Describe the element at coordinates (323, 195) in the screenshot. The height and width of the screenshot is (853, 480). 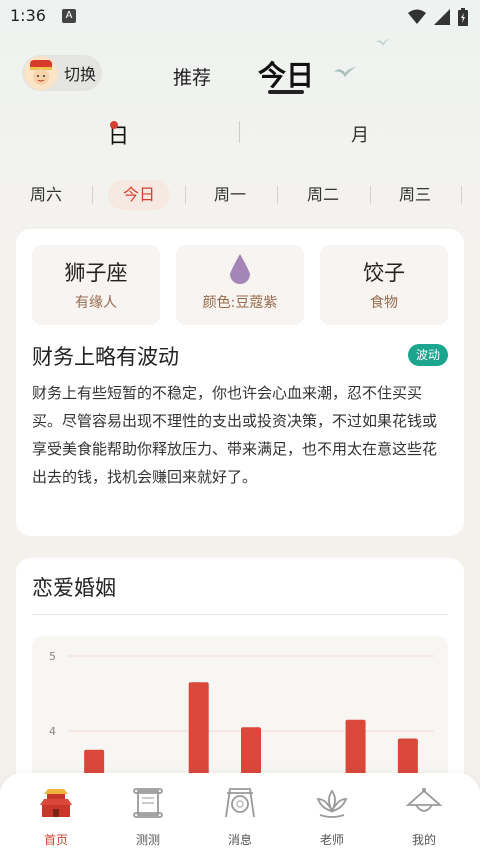
I see `week-tab-tue: 周二` at that location.